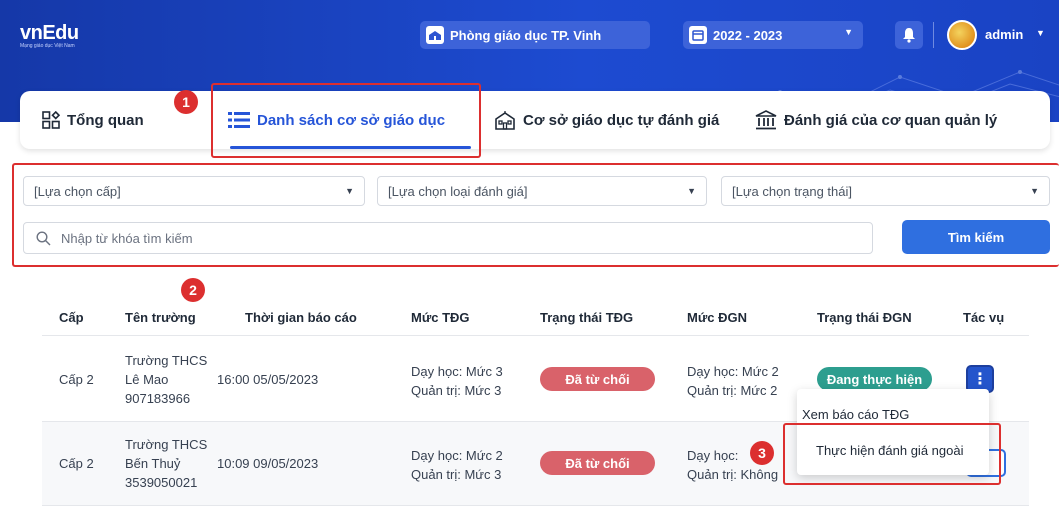 This screenshot has width=1059, height=522. I want to click on chevron-down-icon: ▼, so click(848, 32).